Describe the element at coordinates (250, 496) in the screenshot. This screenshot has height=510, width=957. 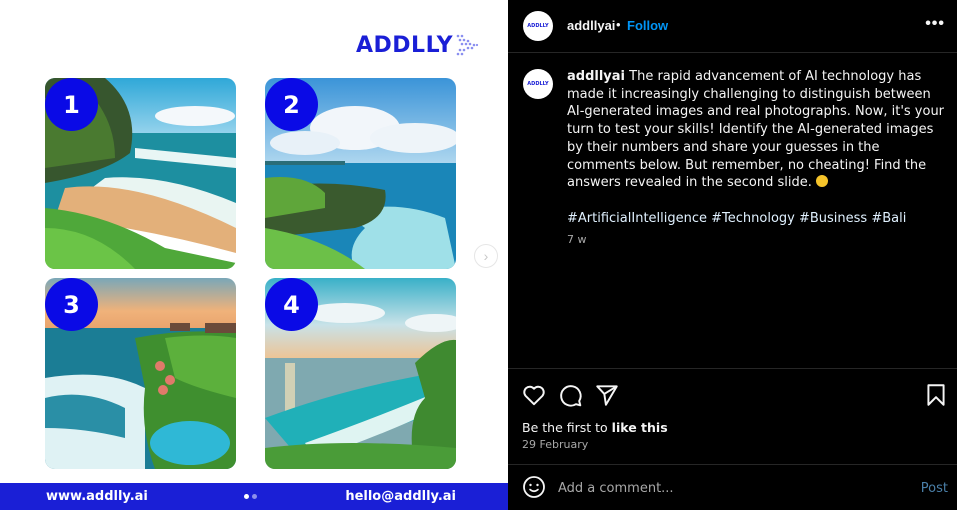
I see `carousel-indicator` at that location.